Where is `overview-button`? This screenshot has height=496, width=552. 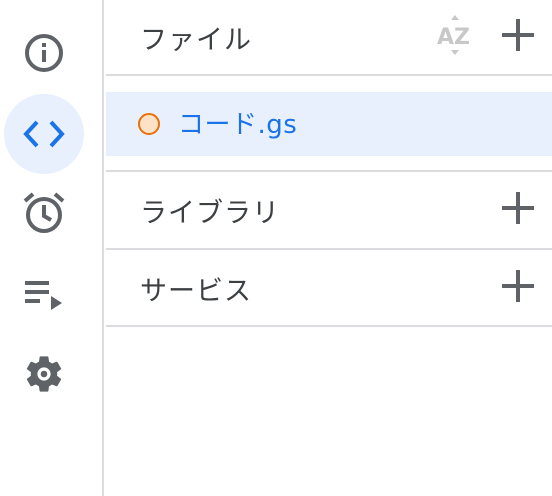 overview-button is located at coordinates (44, 53).